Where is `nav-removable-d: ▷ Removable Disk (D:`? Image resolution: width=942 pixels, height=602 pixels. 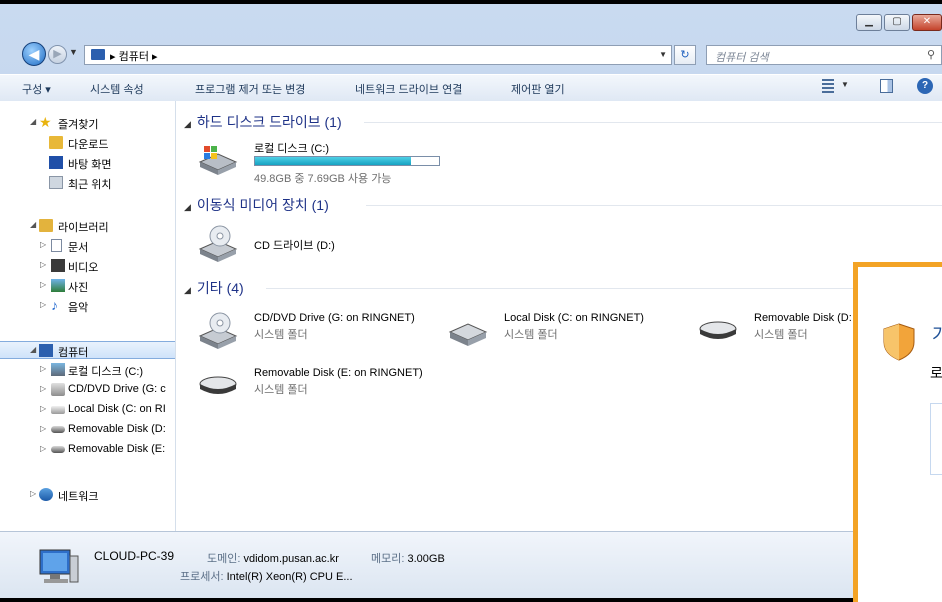 nav-removable-d: ▷ Removable Disk (D: is located at coordinates (87, 430).